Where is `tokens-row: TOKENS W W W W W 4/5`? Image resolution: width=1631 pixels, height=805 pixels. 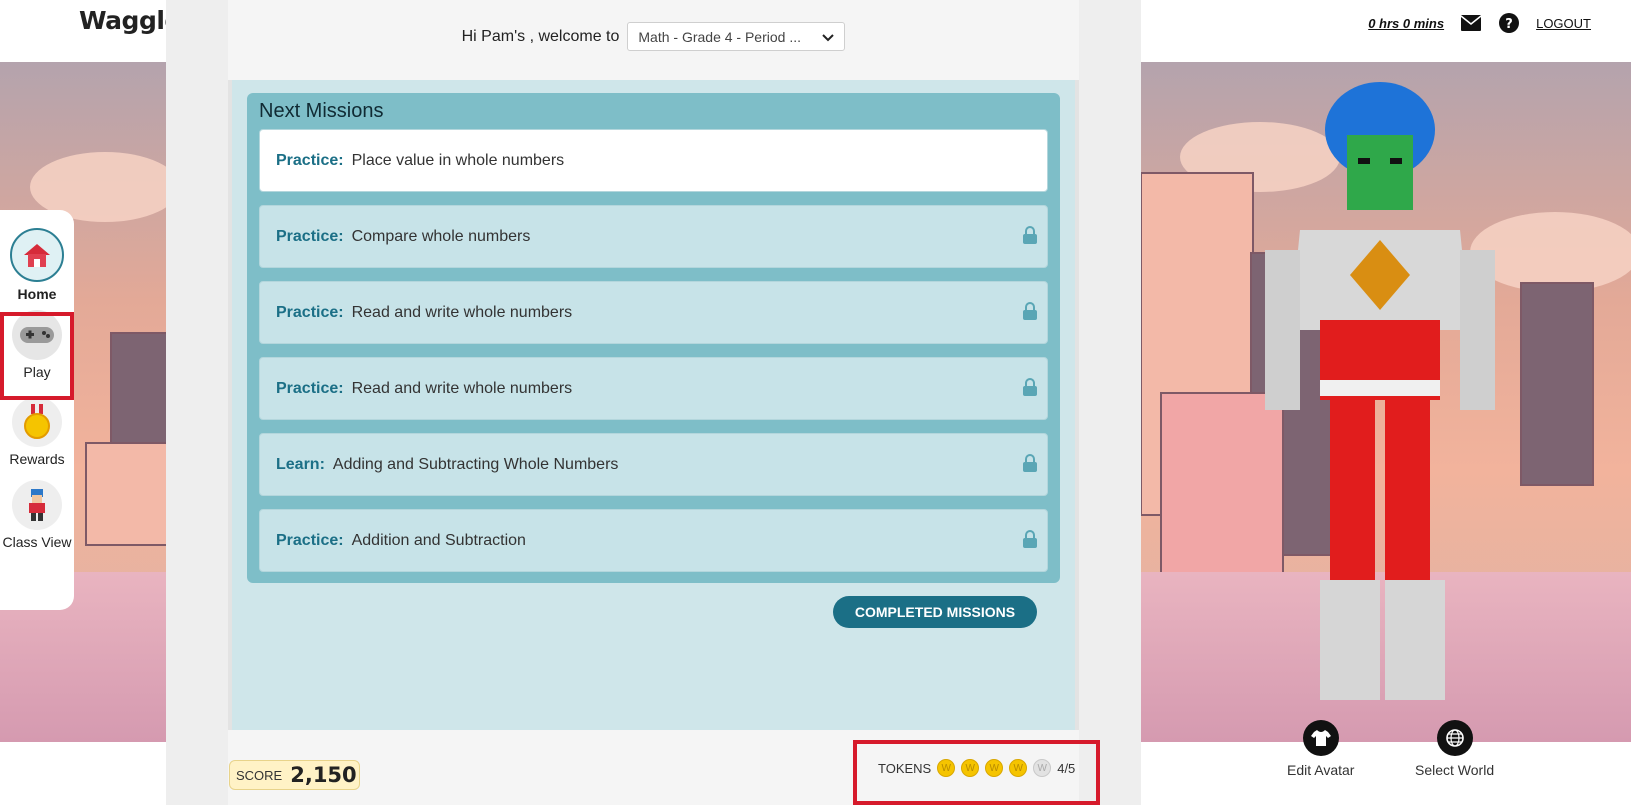
tokens-row: TOKENS W W W W W 4/5 is located at coordinates (976, 768).